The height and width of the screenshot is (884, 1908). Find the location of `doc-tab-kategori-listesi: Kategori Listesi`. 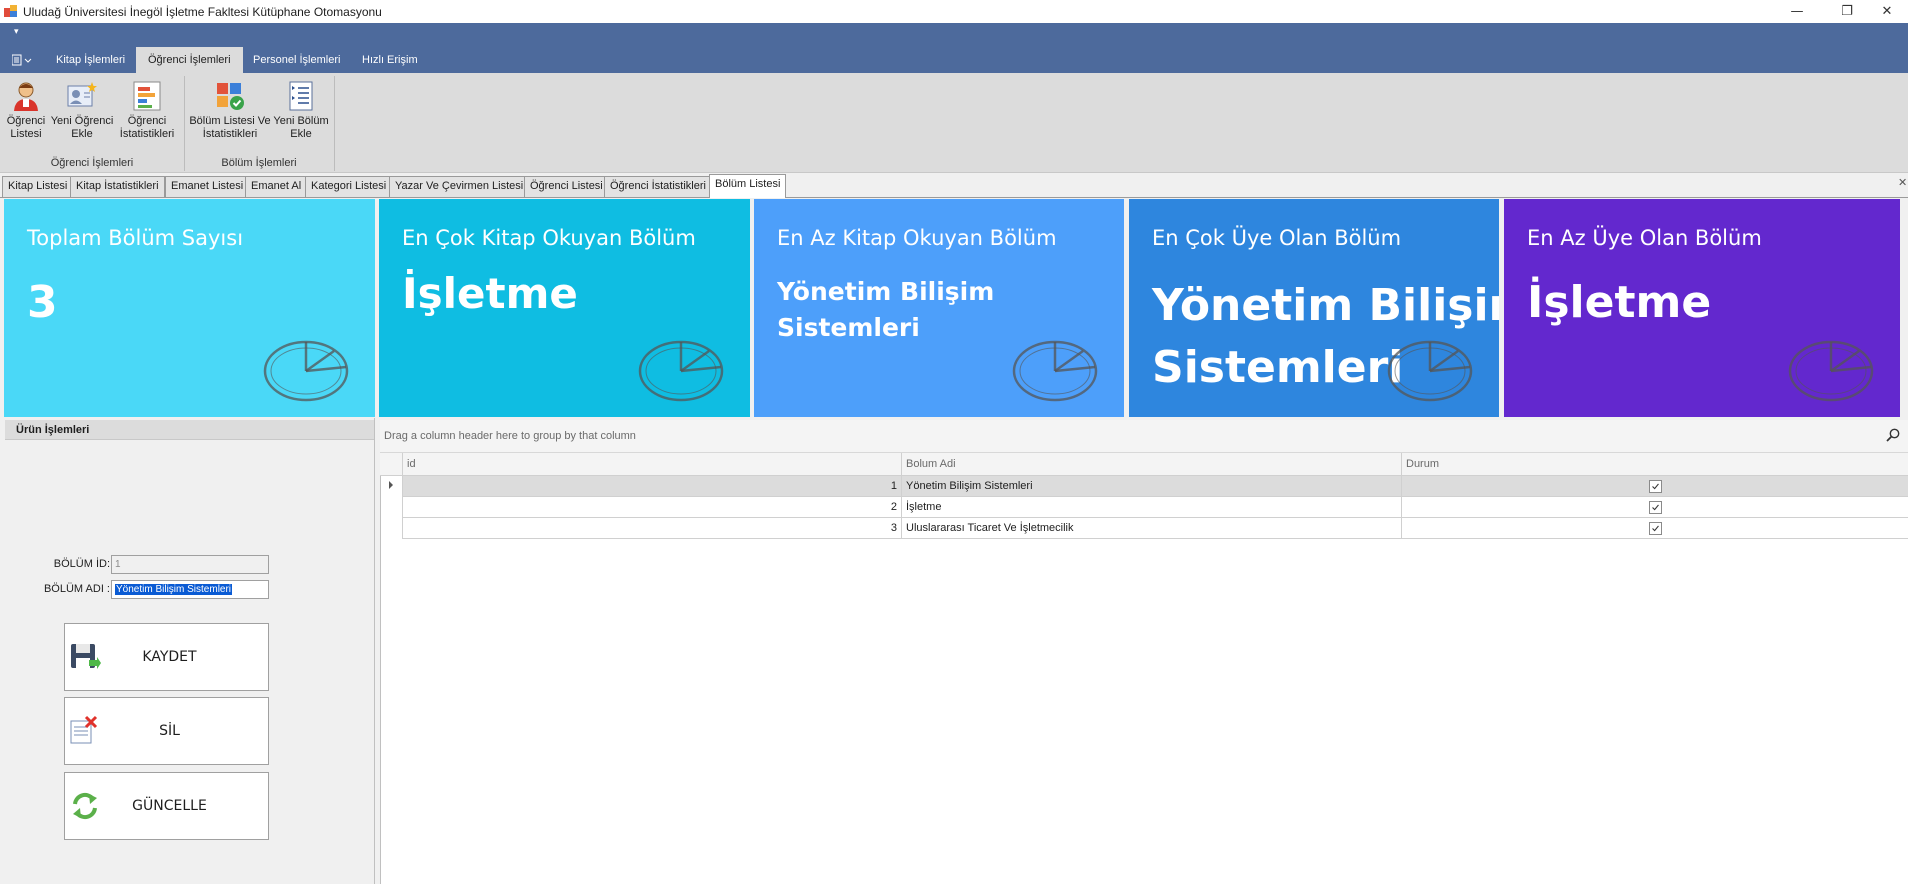

doc-tab-kategori-listesi: Kategori Listesi is located at coordinates (349, 186).